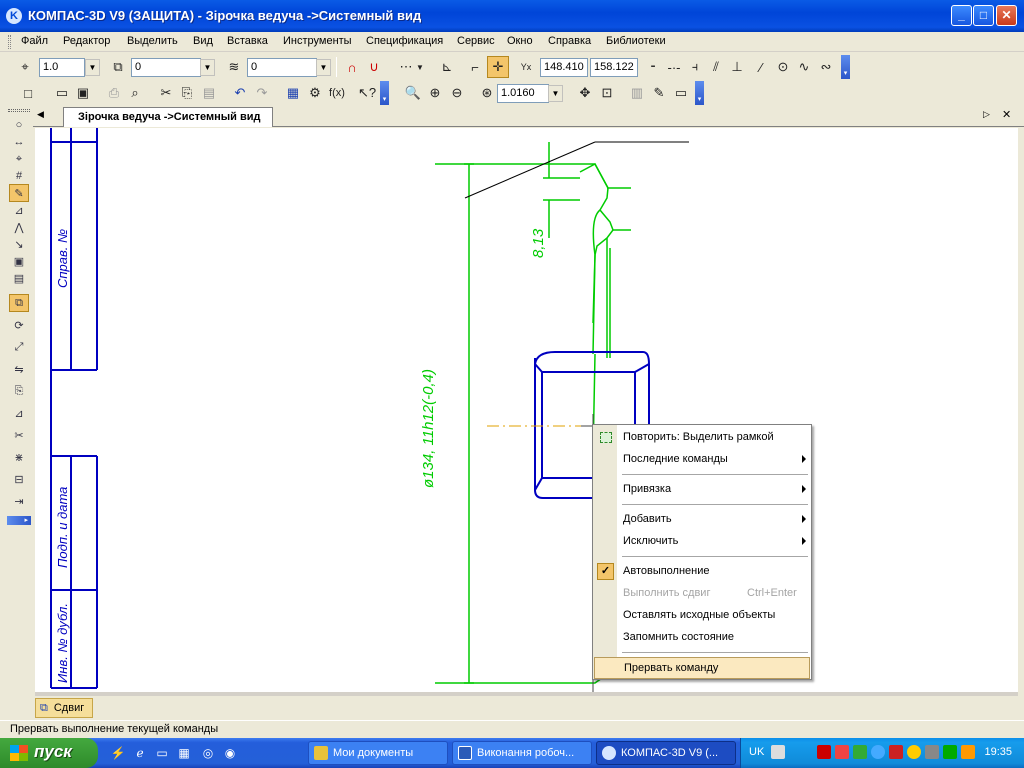  I want to click on shift-icon: ⧉, so click(19, 303).